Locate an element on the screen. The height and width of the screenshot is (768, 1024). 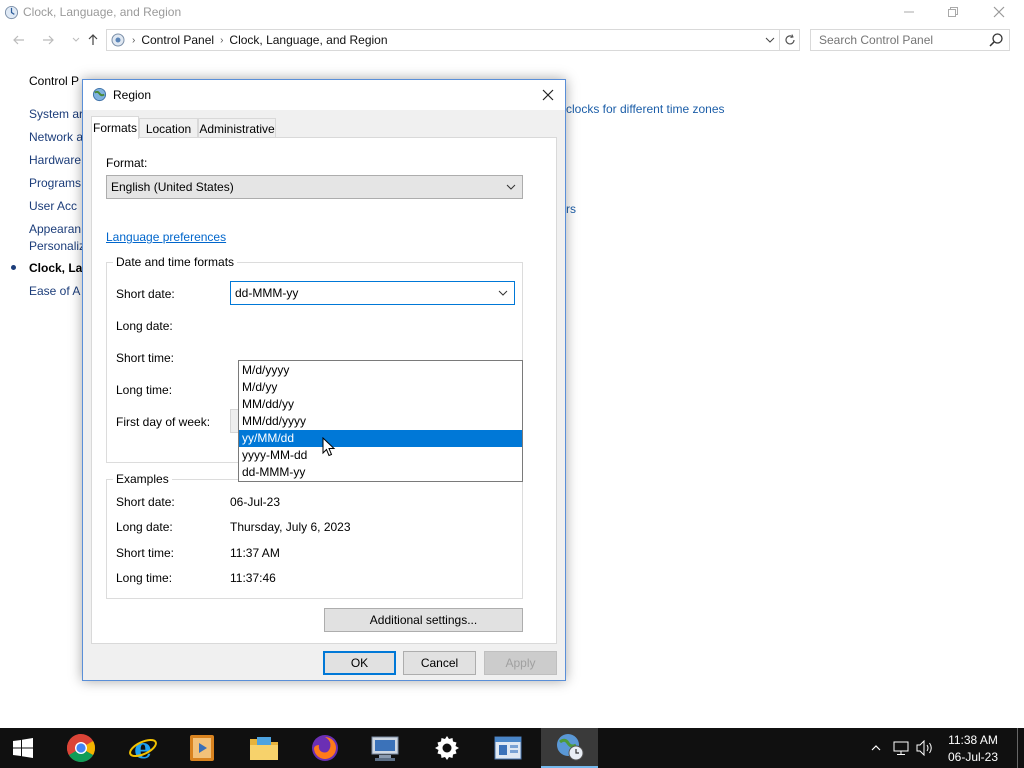
dropdown-option: M/d/yyyy is located at coordinates (380, 370).